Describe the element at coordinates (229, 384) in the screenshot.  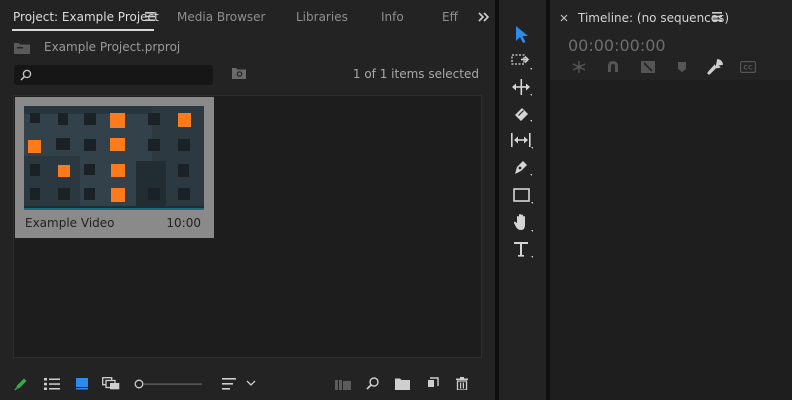
I see `sort-icons-icon` at that location.